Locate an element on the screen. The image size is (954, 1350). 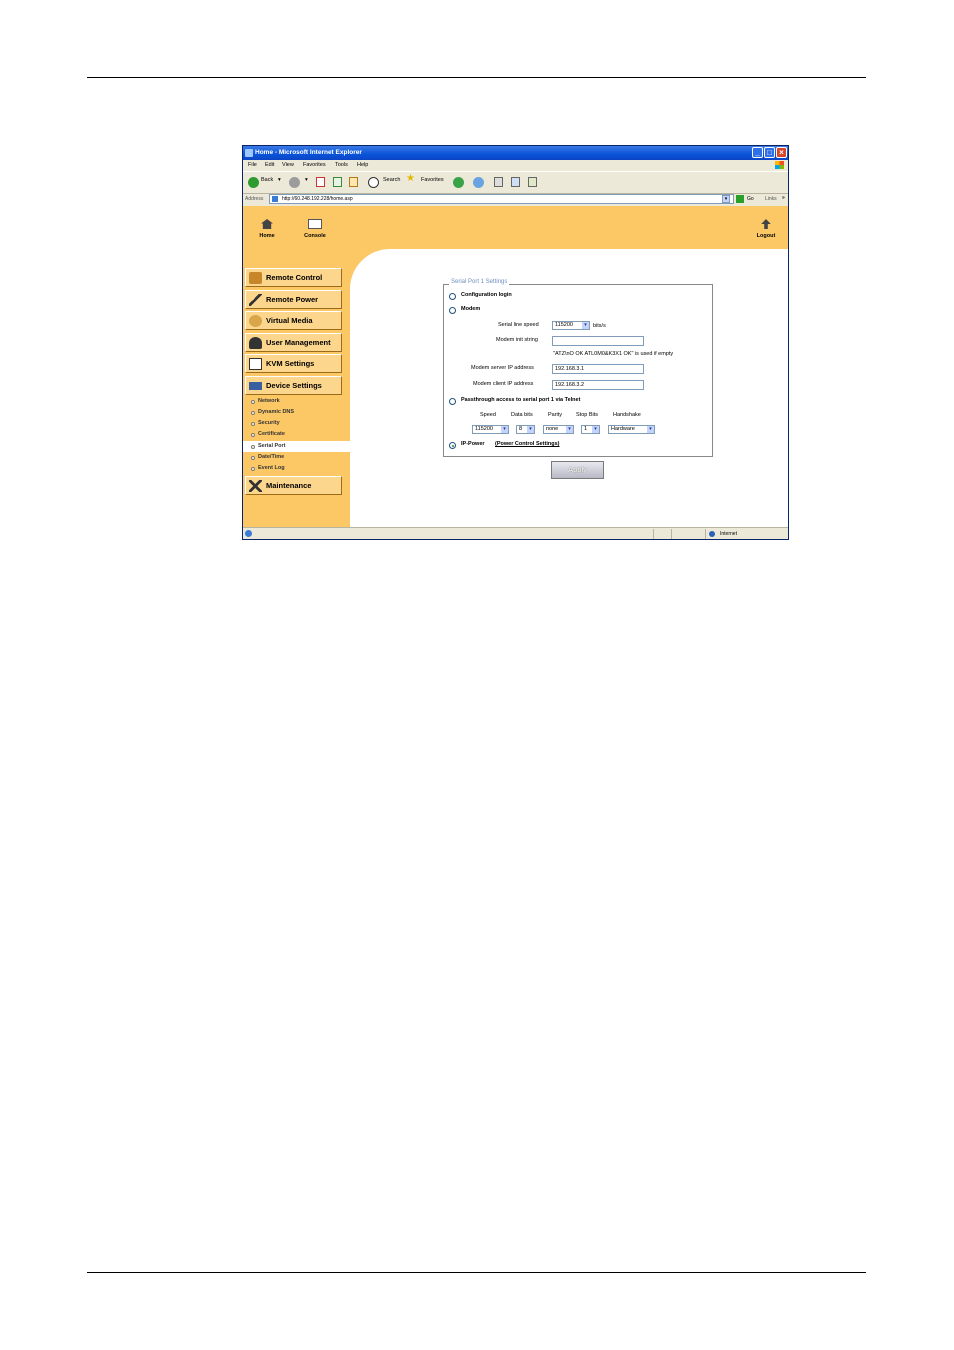
sidebar-item-label: Remote Power is located at coordinates (292, 299).